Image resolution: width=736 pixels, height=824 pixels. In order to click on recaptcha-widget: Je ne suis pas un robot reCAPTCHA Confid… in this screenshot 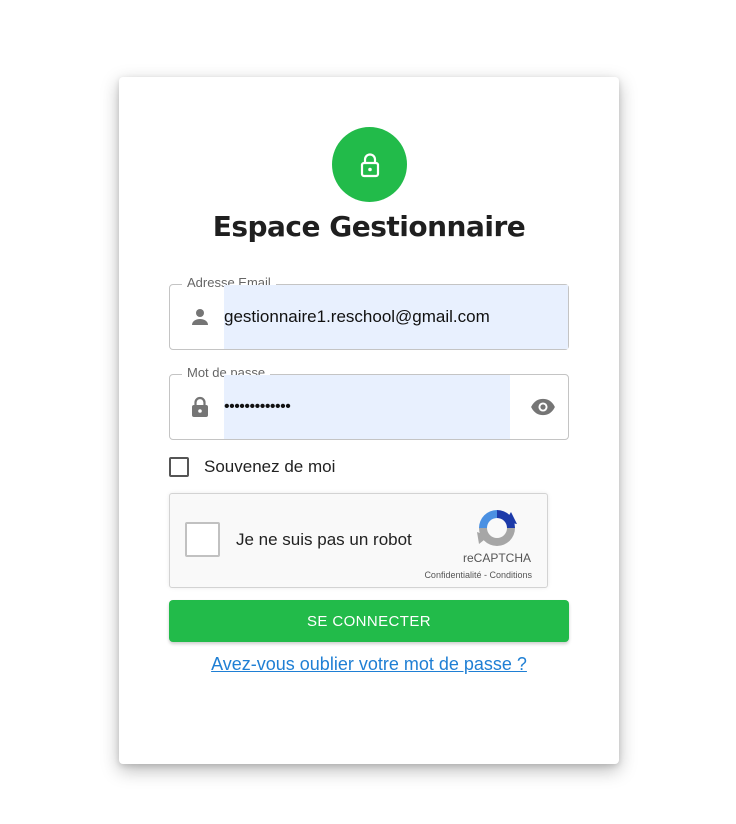, I will do `click(358, 540)`.